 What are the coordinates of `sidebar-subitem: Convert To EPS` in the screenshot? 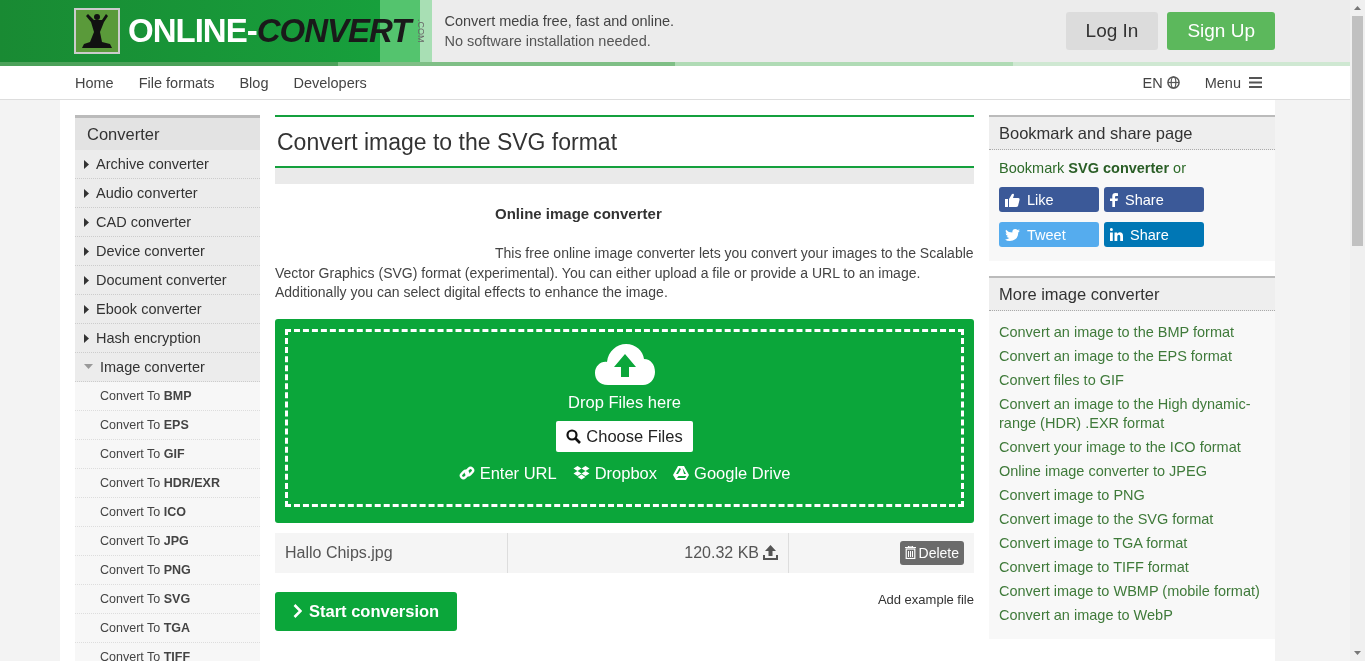 It's located at (167, 425).